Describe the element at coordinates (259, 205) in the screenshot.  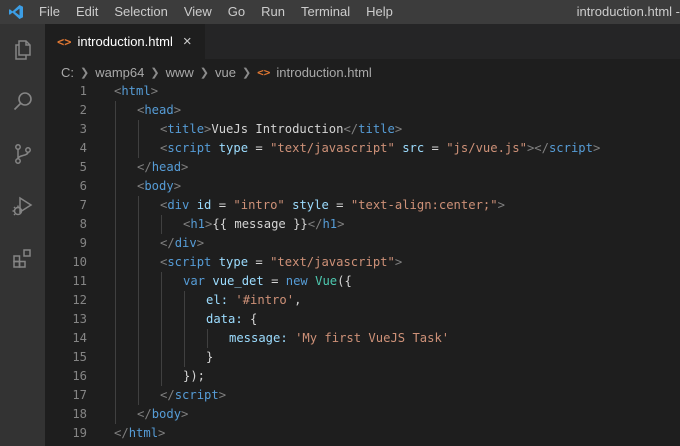
I see `code-token: "intro"` at that location.